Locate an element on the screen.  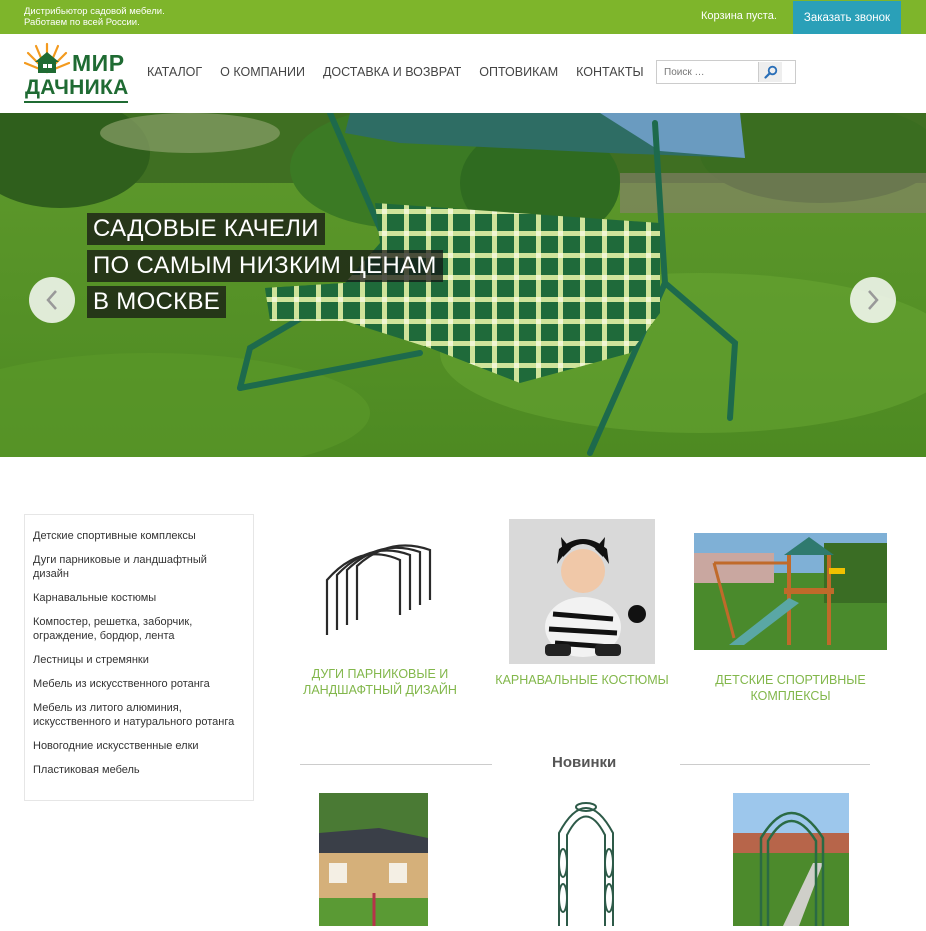
garden-arch-photo-image is located at coordinates (791, 859).